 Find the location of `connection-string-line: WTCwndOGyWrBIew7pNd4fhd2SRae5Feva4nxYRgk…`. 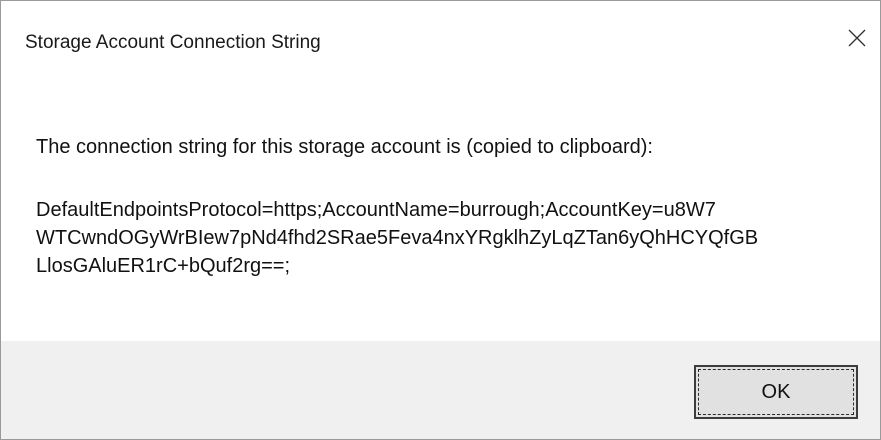

connection-string-line: WTCwndOGyWrBIew7pNd4fhd2SRae5Feva4nxYRgk… is located at coordinates (397, 238).